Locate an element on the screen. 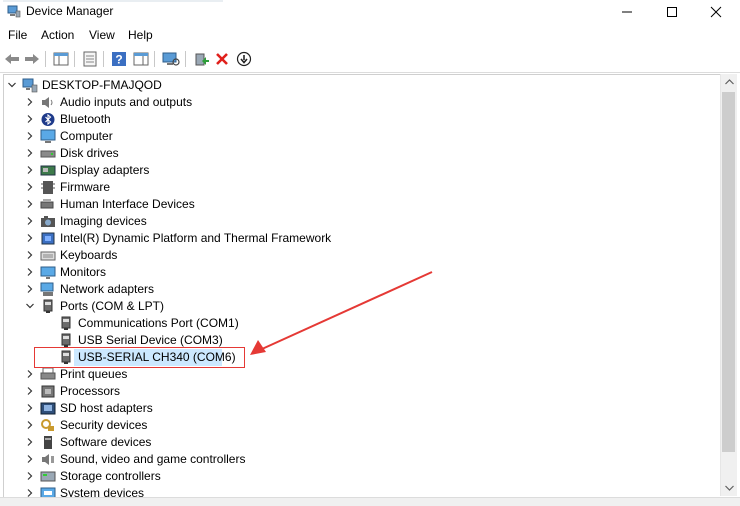  minimize-button is located at coordinates (627, 12).